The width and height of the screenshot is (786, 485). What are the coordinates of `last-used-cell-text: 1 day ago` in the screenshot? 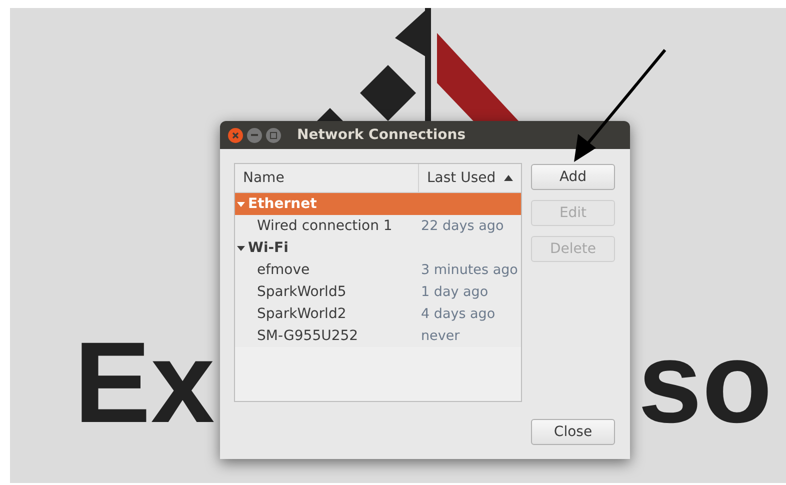 It's located at (454, 292).